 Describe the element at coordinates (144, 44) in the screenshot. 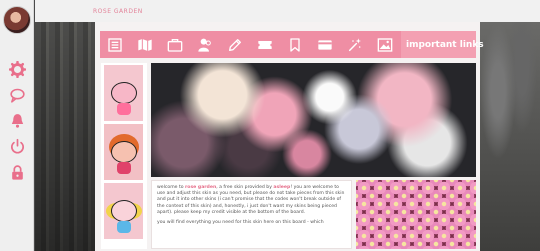

I see `map-icon` at that location.